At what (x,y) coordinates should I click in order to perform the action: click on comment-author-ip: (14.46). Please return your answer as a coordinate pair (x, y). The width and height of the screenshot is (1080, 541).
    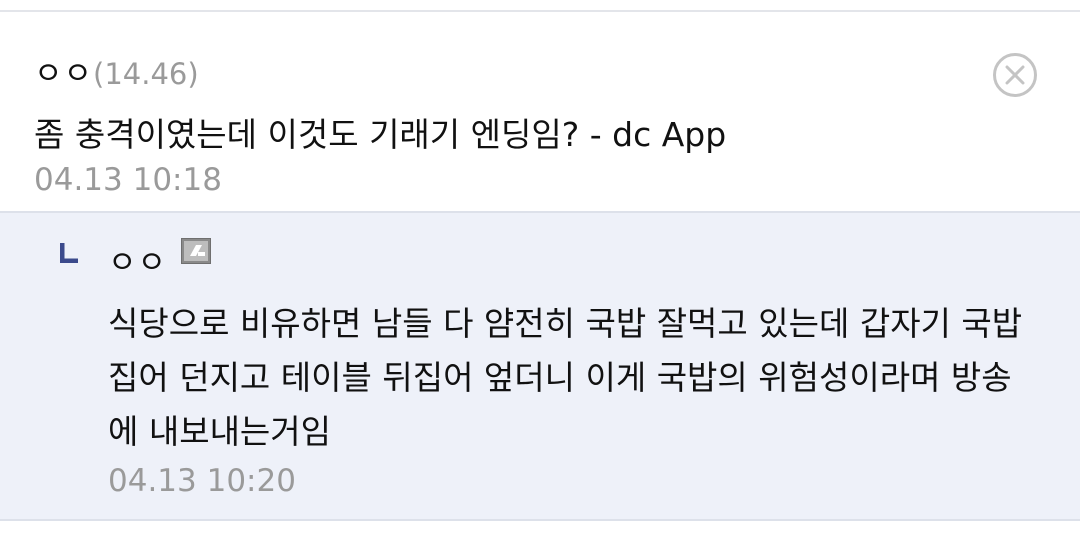
    Looking at the image, I should click on (146, 74).